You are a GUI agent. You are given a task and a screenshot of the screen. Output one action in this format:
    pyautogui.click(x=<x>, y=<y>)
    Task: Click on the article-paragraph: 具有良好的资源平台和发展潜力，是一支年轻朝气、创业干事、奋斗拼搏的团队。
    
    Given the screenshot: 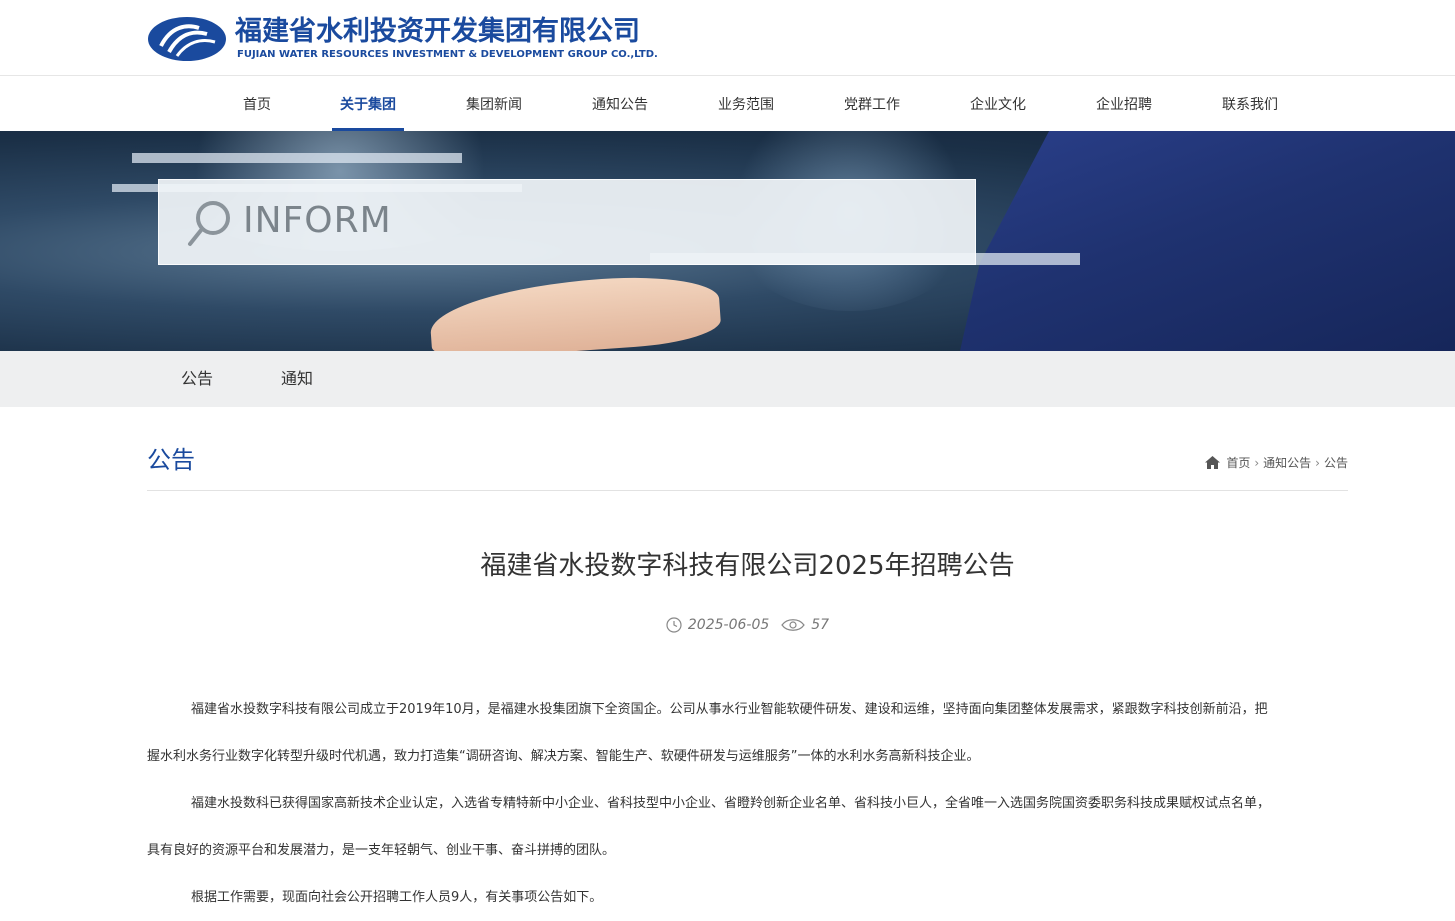 What is the action you would take?
    pyautogui.click(x=381, y=850)
    